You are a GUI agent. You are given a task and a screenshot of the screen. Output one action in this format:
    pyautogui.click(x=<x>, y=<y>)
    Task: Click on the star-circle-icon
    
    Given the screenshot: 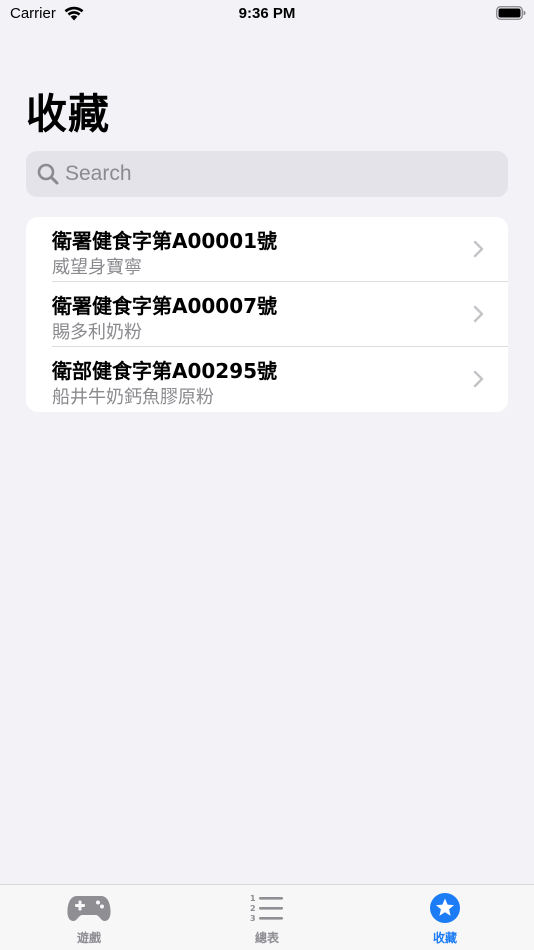 What is the action you would take?
    pyautogui.click(x=445, y=908)
    